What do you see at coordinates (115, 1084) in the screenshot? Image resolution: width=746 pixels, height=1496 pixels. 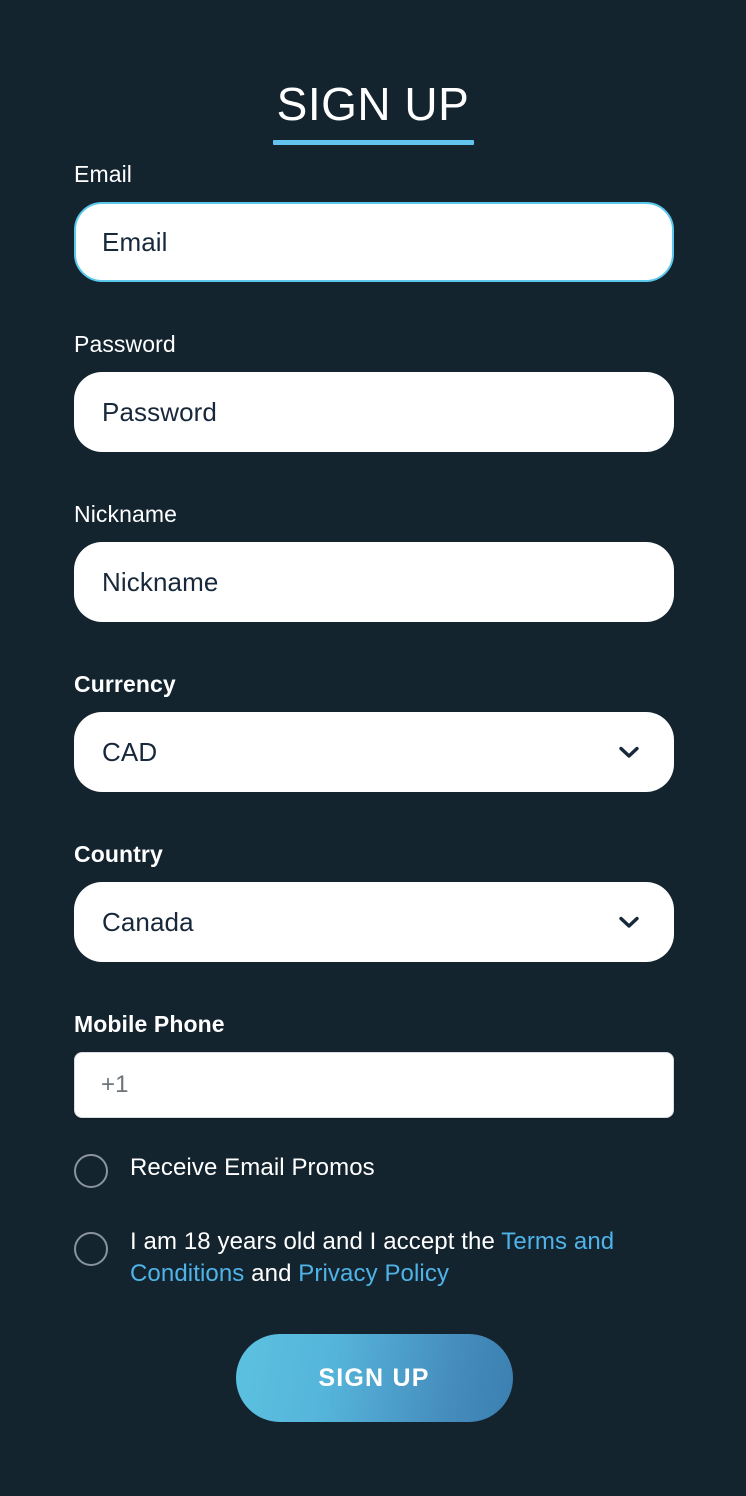 I see `mobile-phone-input-value: +1` at bounding box center [115, 1084].